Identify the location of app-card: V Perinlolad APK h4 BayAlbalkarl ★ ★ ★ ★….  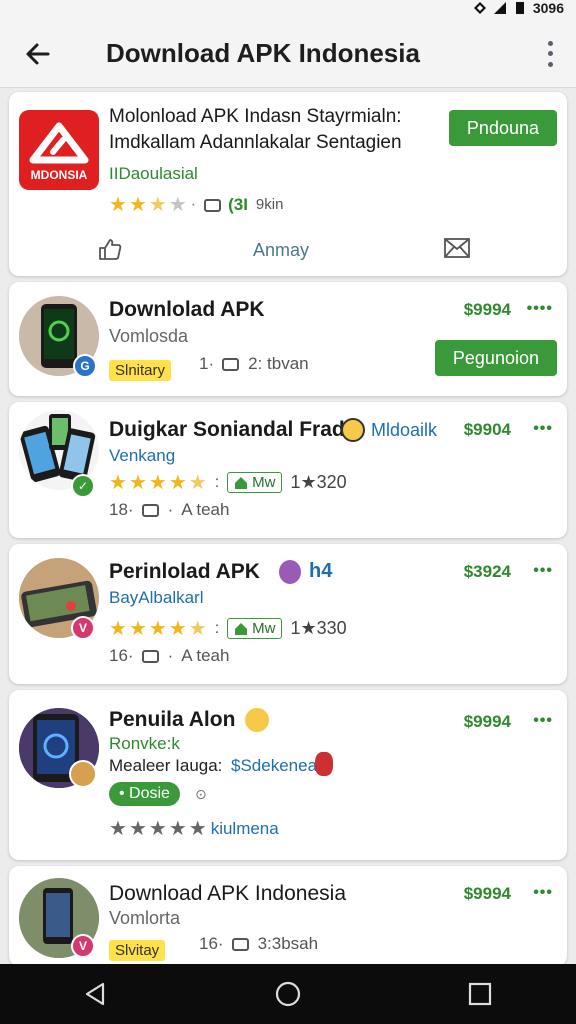
(288, 614).